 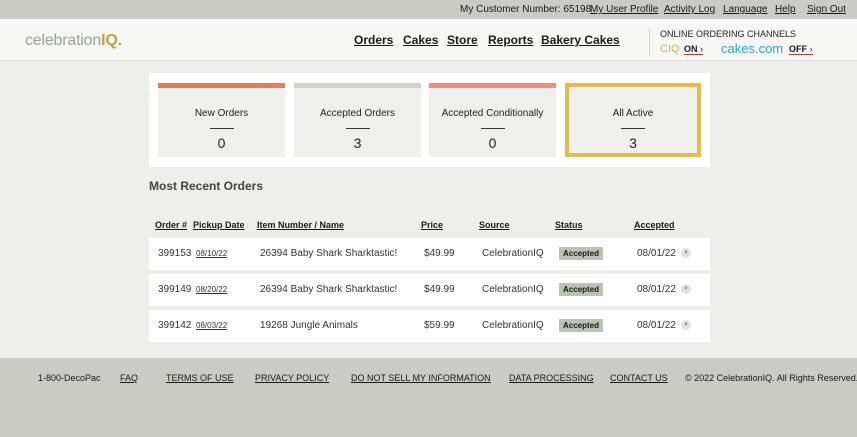 What do you see at coordinates (526, 9) in the screenshot?
I see `customer-number: My Customer Number: 65198` at bounding box center [526, 9].